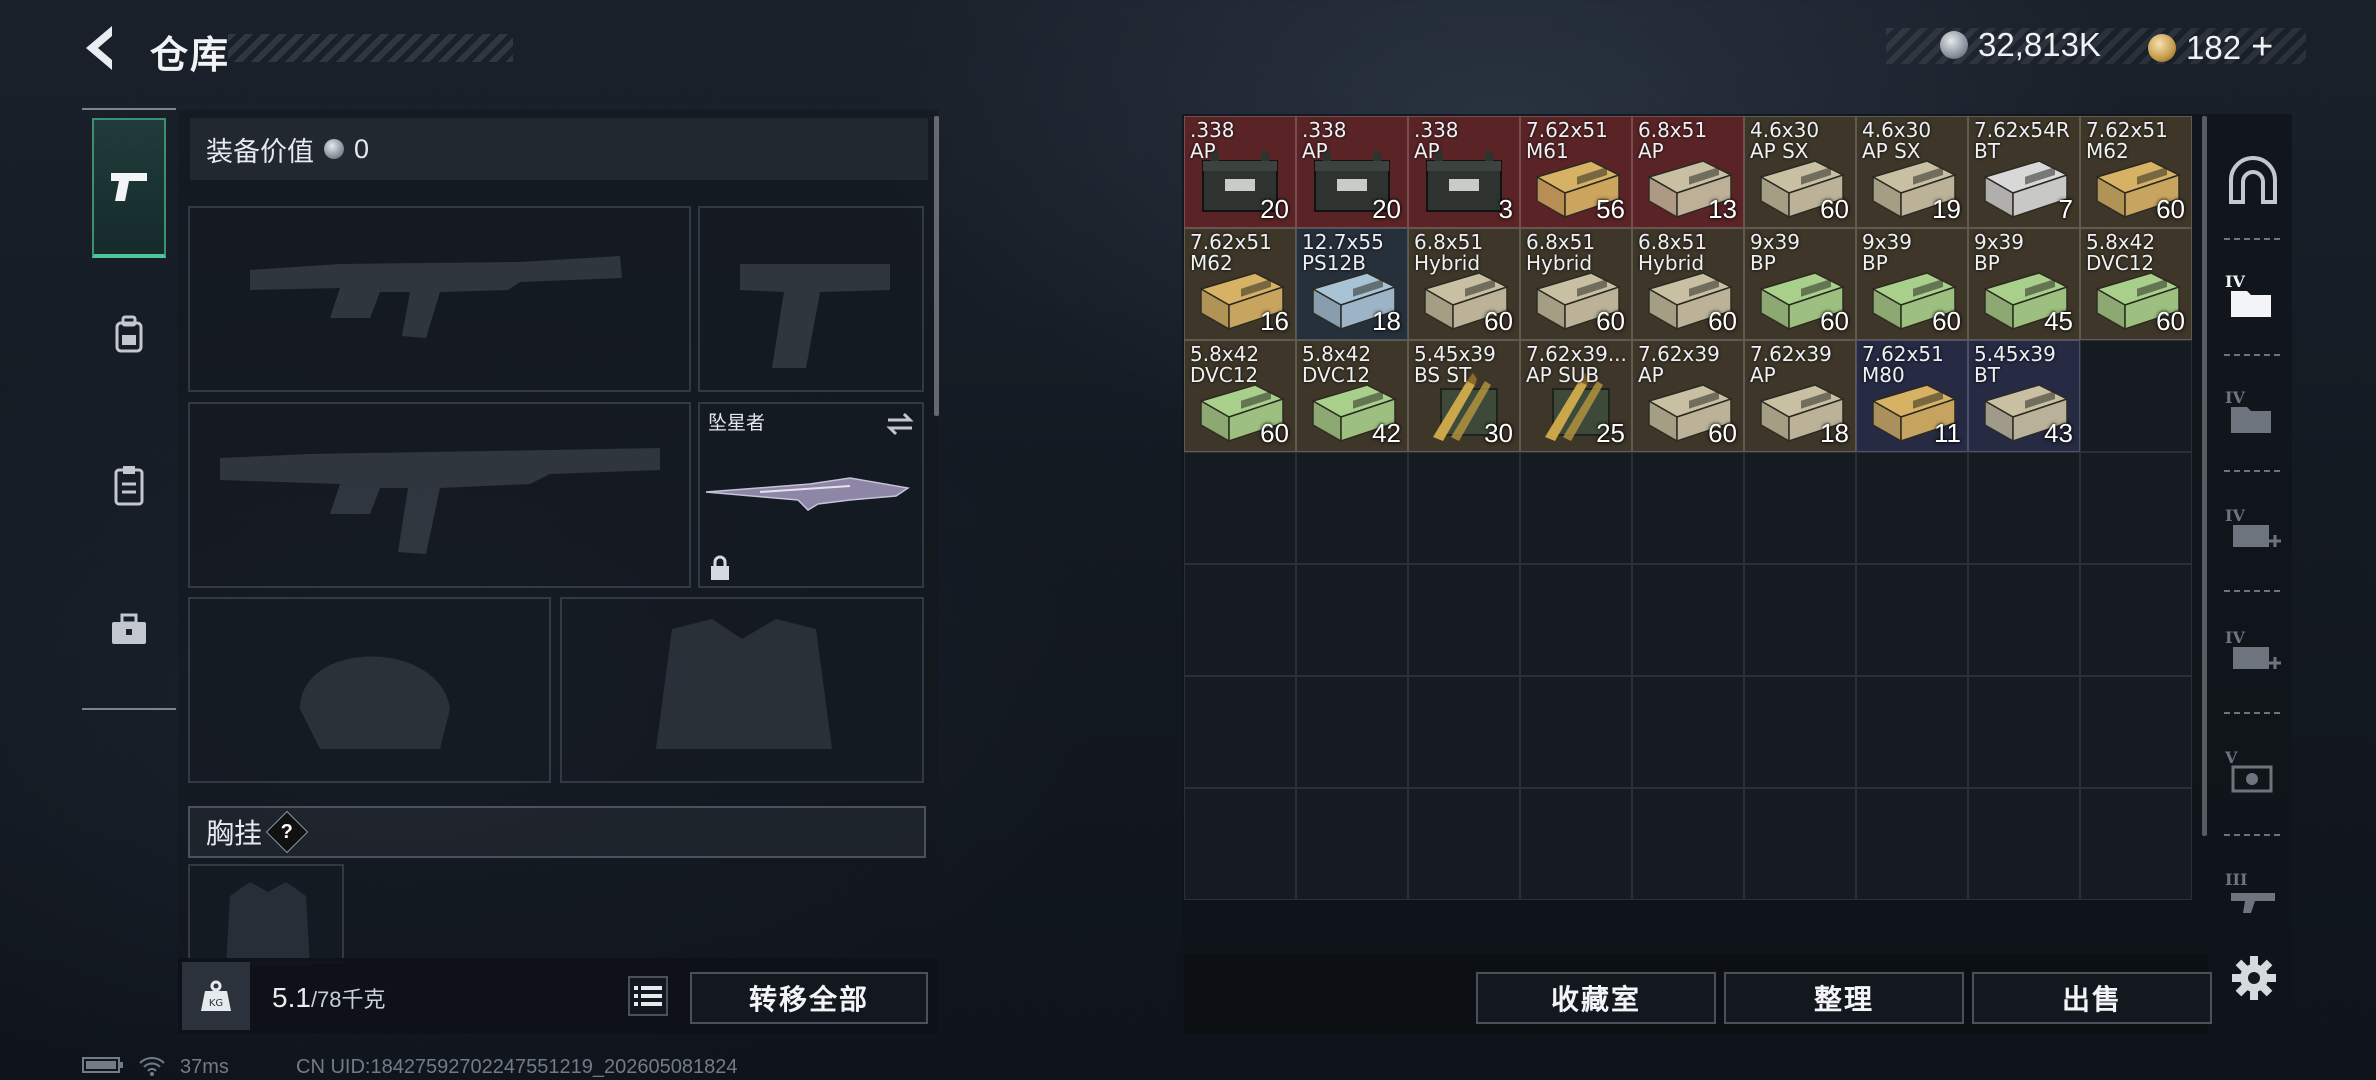 This screenshot has height=1080, width=2376. Describe the element at coordinates (129, 335) in the screenshot. I see `tab-backpack` at that location.